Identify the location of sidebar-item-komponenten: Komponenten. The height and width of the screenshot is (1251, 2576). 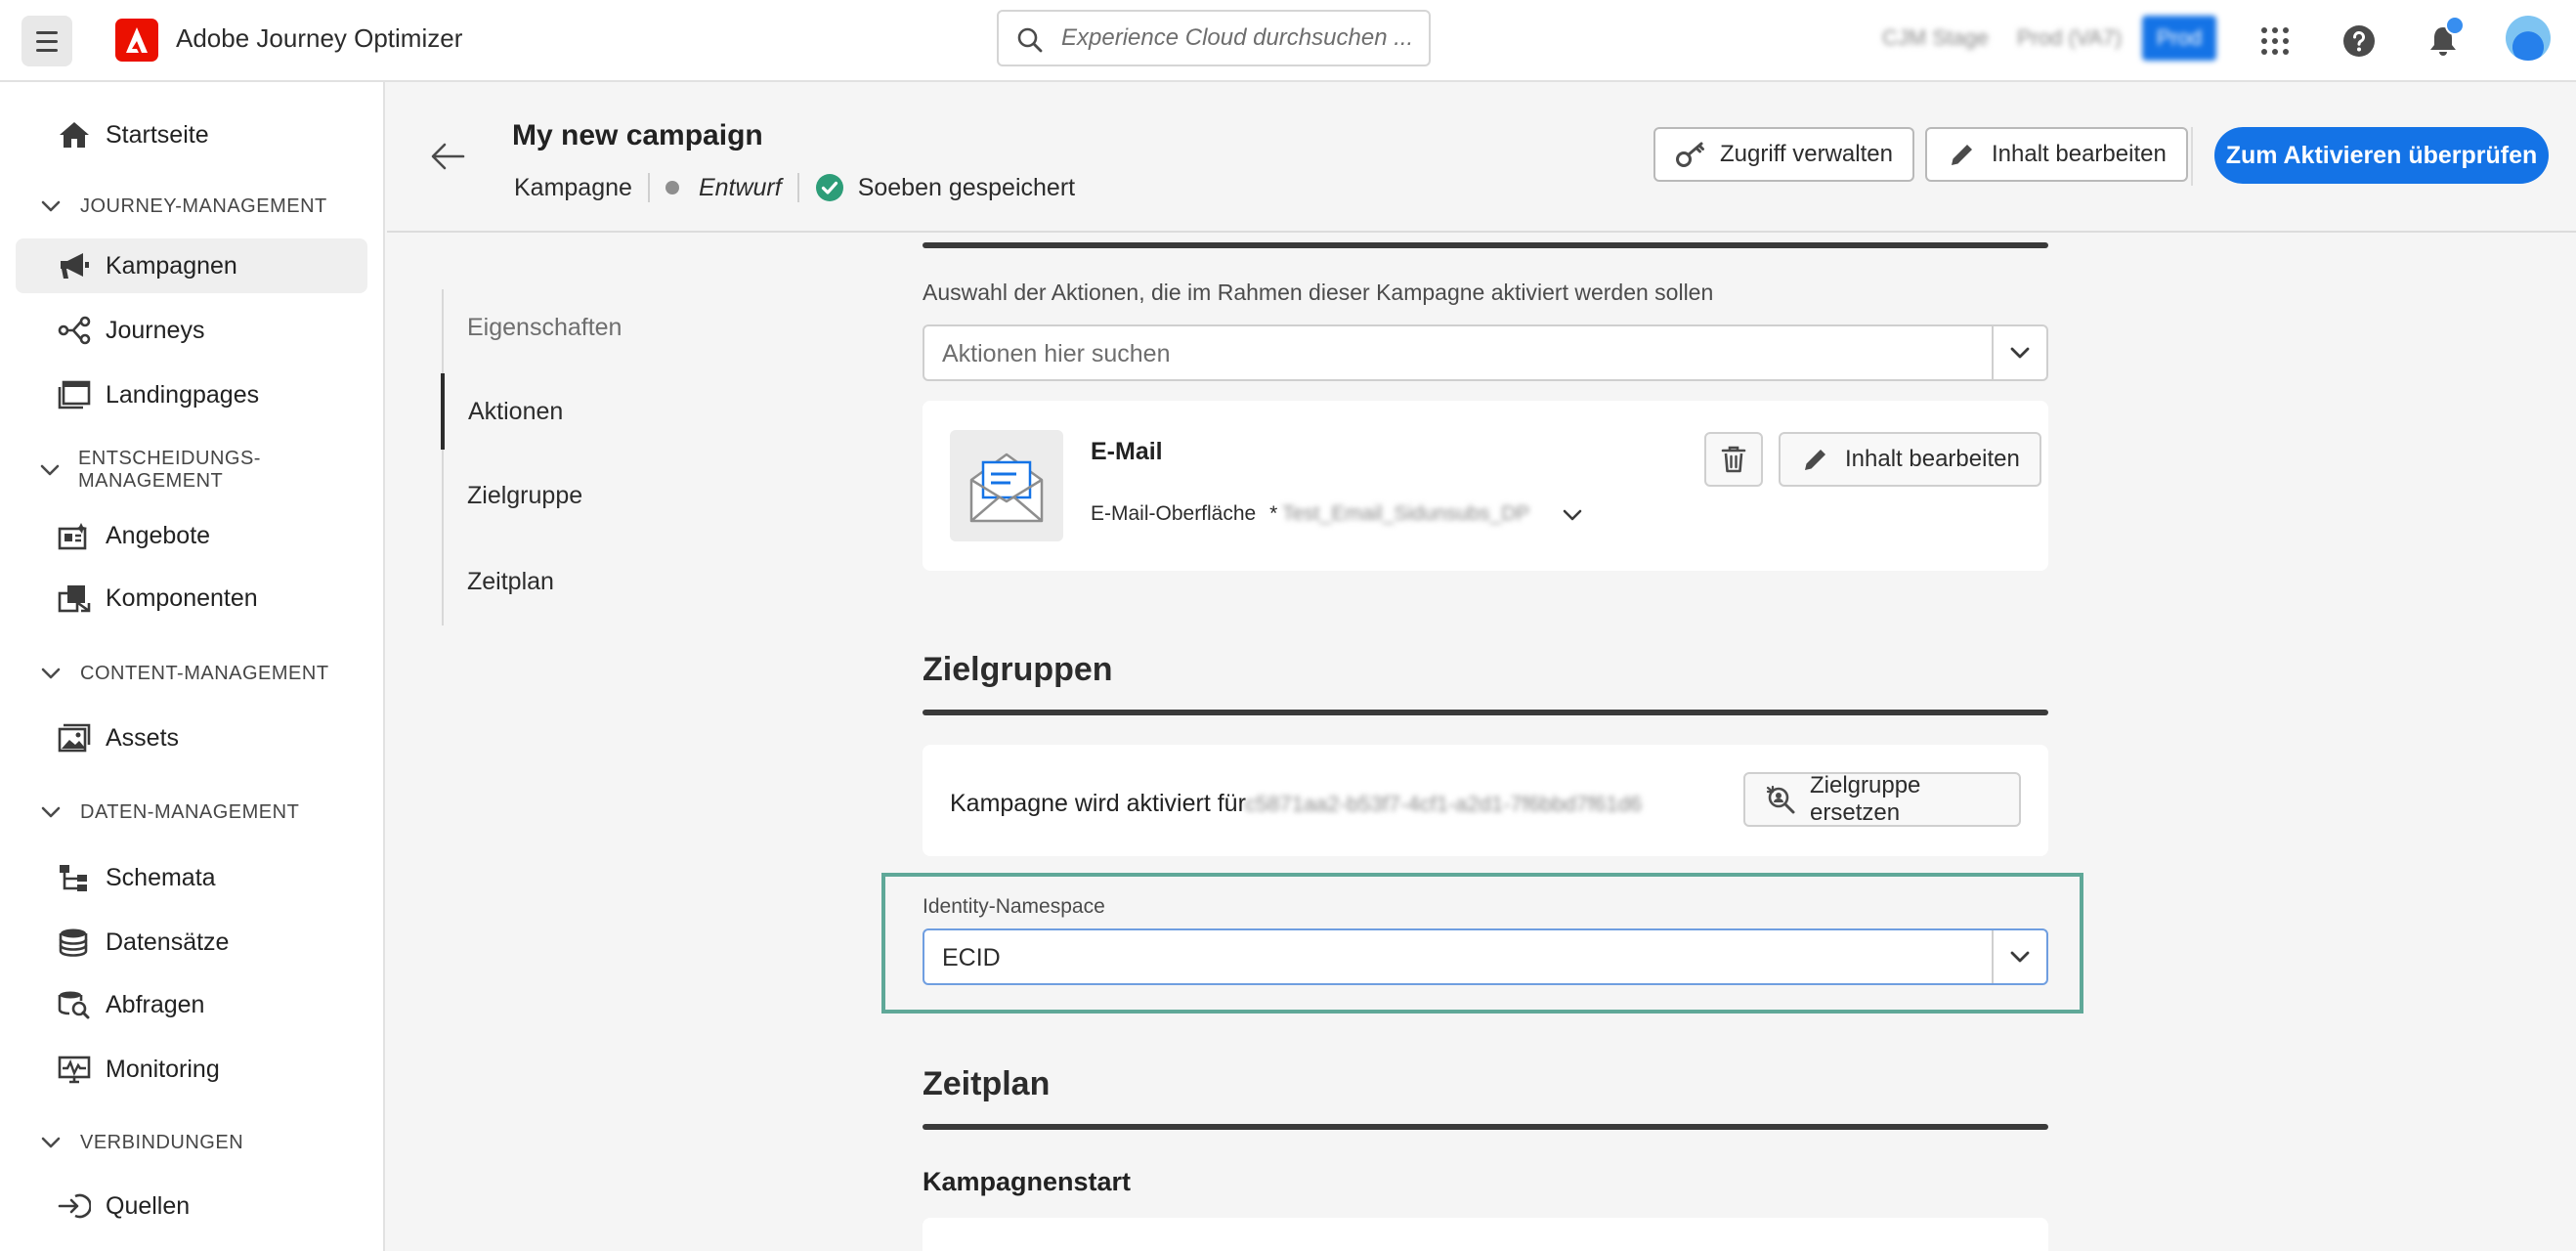
(191, 598).